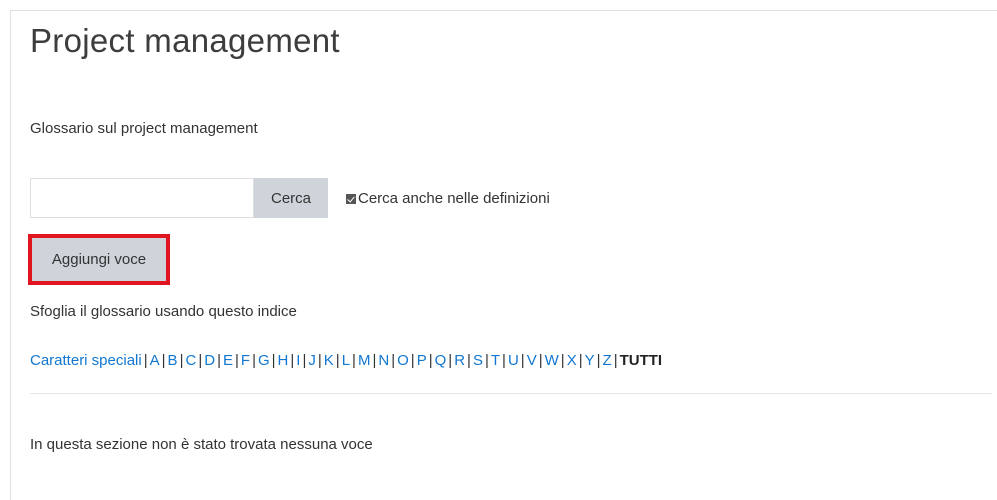 This screenshot has width=997, height=500. What do you see at coordinates (190, 360) in the screenshot?
I see `index-link-c: C` at bounding box center [190, 360].